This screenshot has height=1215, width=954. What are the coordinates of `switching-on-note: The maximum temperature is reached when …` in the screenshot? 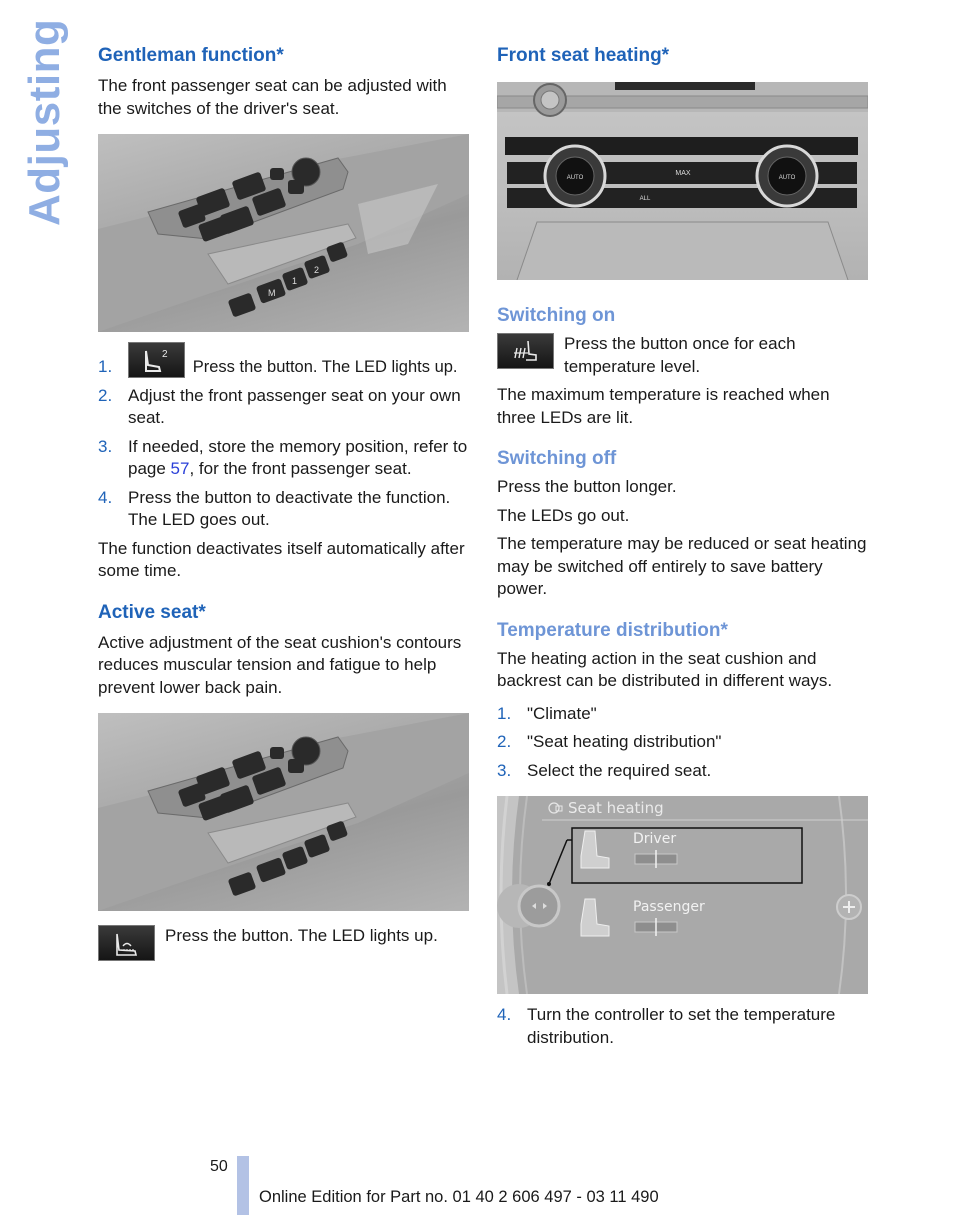 It's located at (663, 406).